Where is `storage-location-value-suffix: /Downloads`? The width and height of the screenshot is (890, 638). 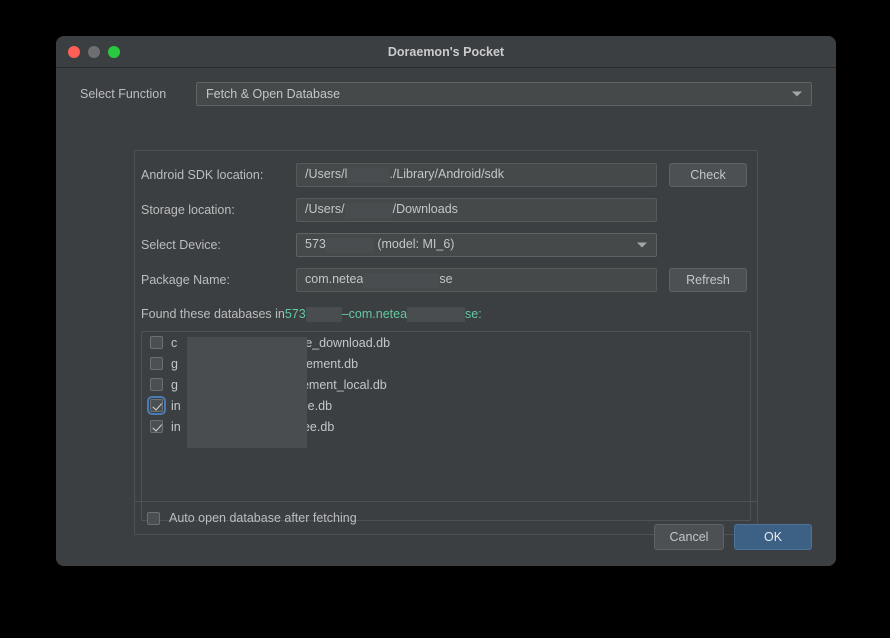
storage-location-value-suffix: /Downloads is located at coordinates (425, 209).